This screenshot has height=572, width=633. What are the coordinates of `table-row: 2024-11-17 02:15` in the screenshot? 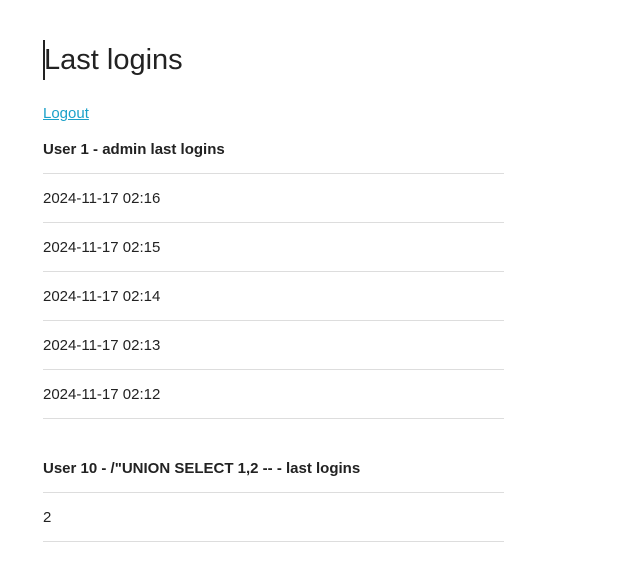 It's located at (273, 247).